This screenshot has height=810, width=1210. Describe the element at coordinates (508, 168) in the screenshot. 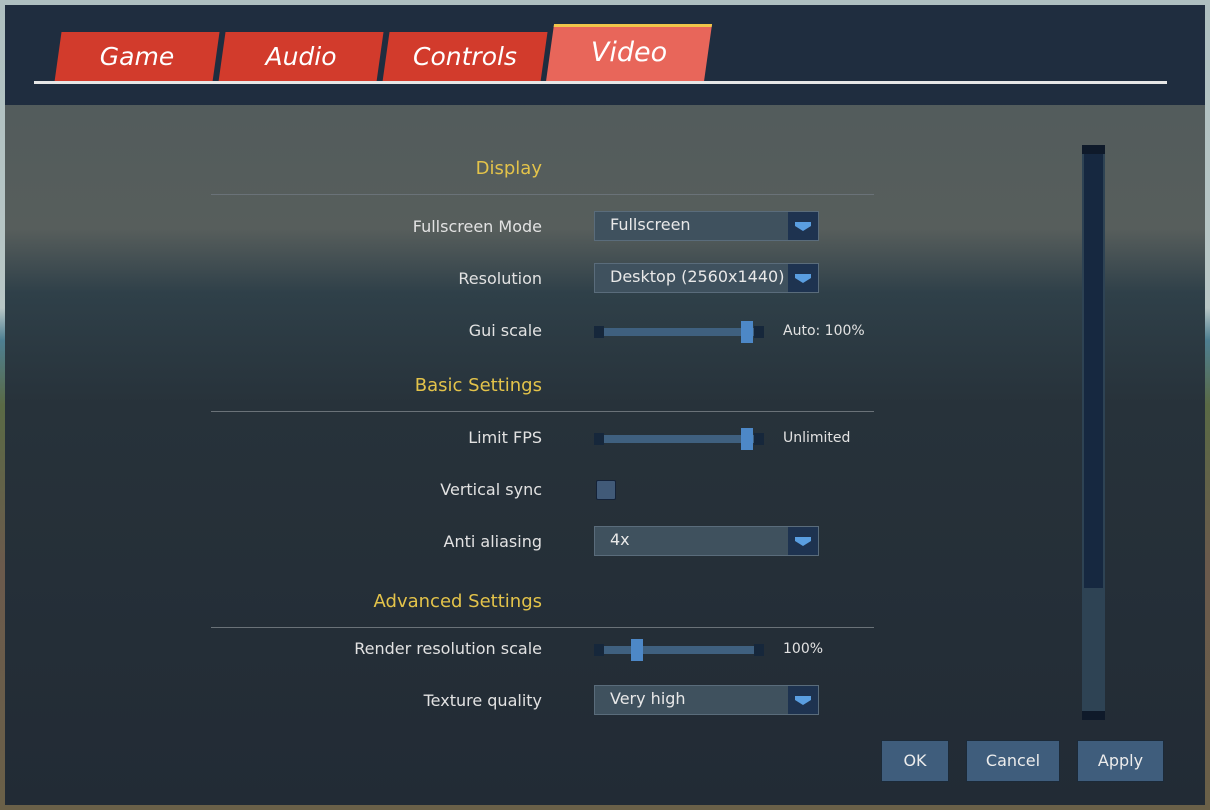

I see `section-title-display: Display` at that location.